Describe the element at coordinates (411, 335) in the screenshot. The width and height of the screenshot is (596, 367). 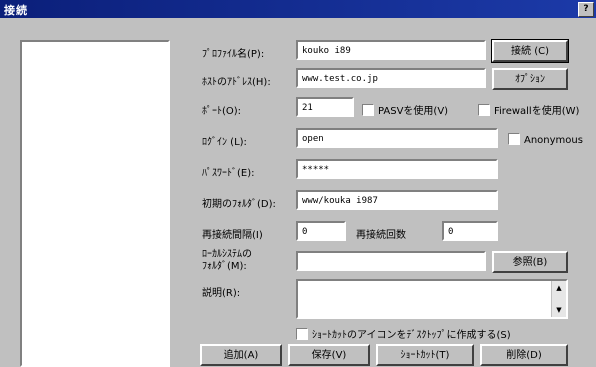
I see `shortcut-checkbox-label: ｼｮｰﾄｶｯﾄのアイコンをﾃﾞｽｸﾄｯﾌﾟに作成する(S)` at that location.